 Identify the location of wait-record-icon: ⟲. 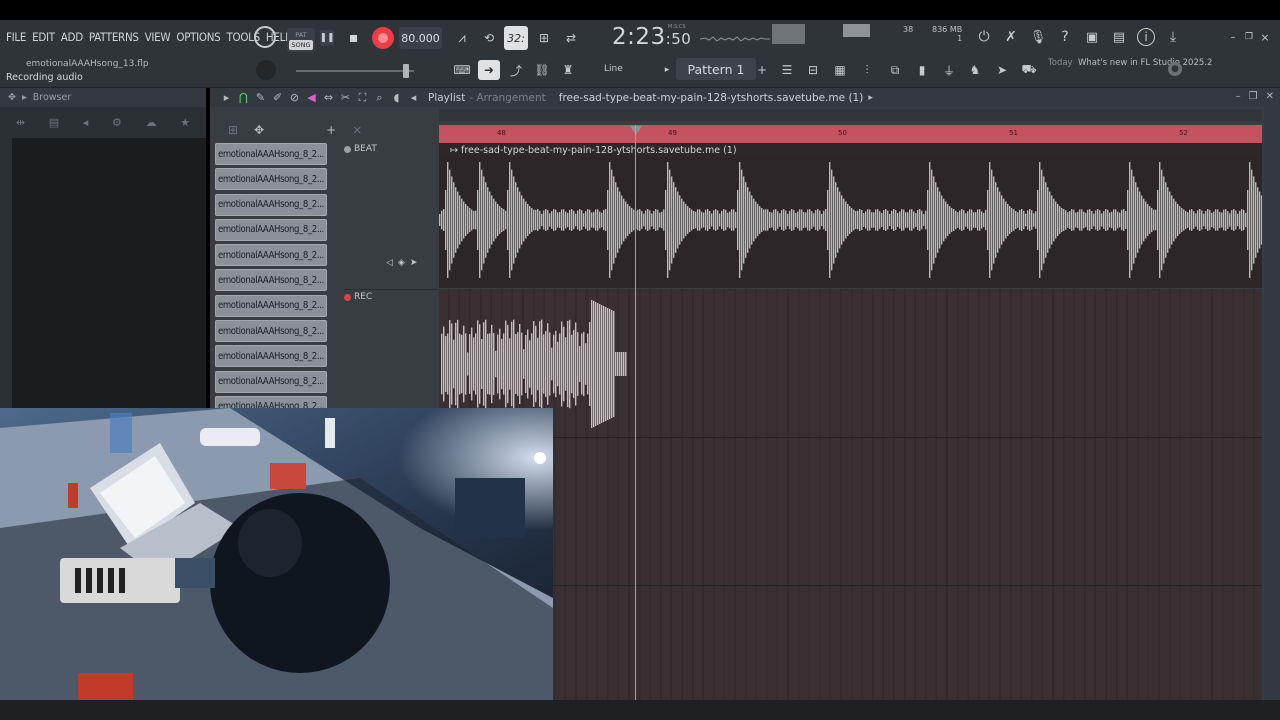
(489, 38).